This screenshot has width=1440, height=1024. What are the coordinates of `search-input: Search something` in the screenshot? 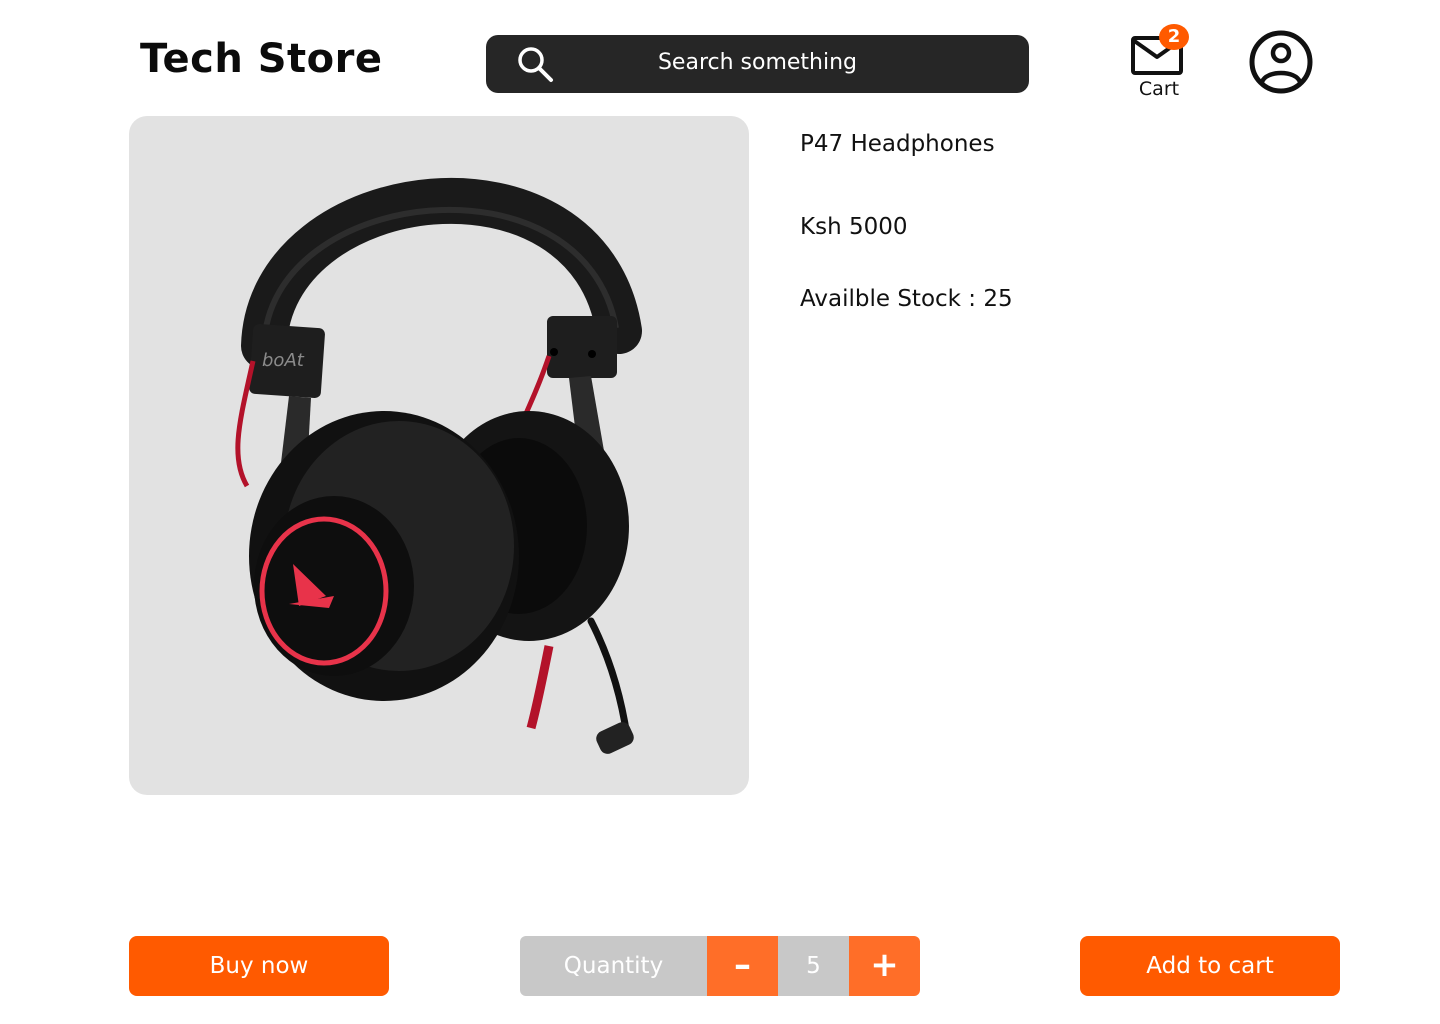 It's located at (757, 62).